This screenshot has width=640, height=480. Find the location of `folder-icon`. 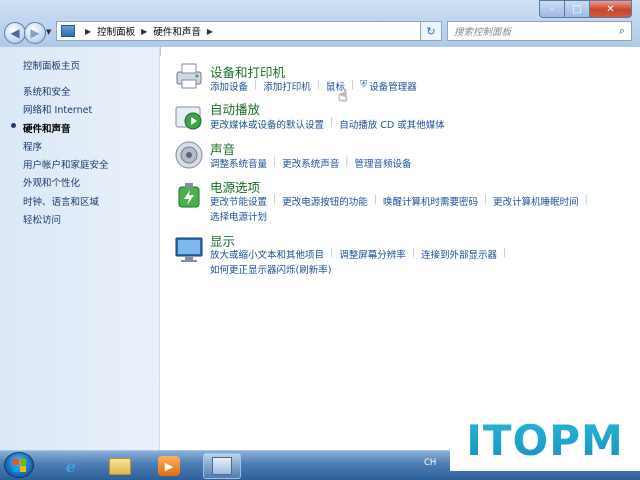

folder-icon is located at coordinates (120, 466).